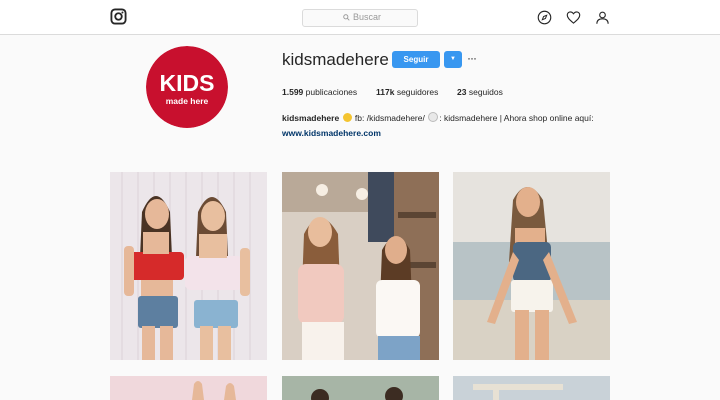  What do you see at coordinates (346, 17) in the screenshot?
I see `search-icon` at bounding box center [346, 17].